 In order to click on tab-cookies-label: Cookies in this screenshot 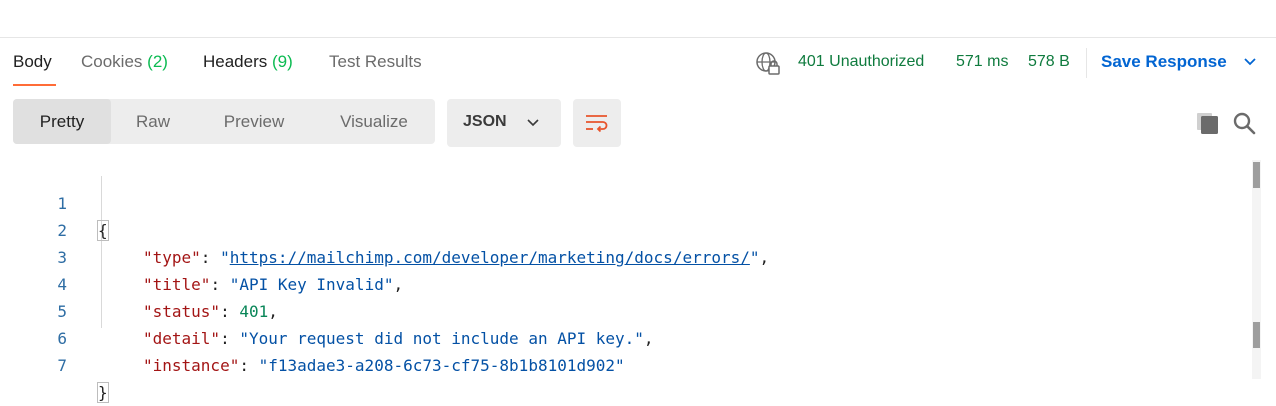, I will do `click(112, 61)`.